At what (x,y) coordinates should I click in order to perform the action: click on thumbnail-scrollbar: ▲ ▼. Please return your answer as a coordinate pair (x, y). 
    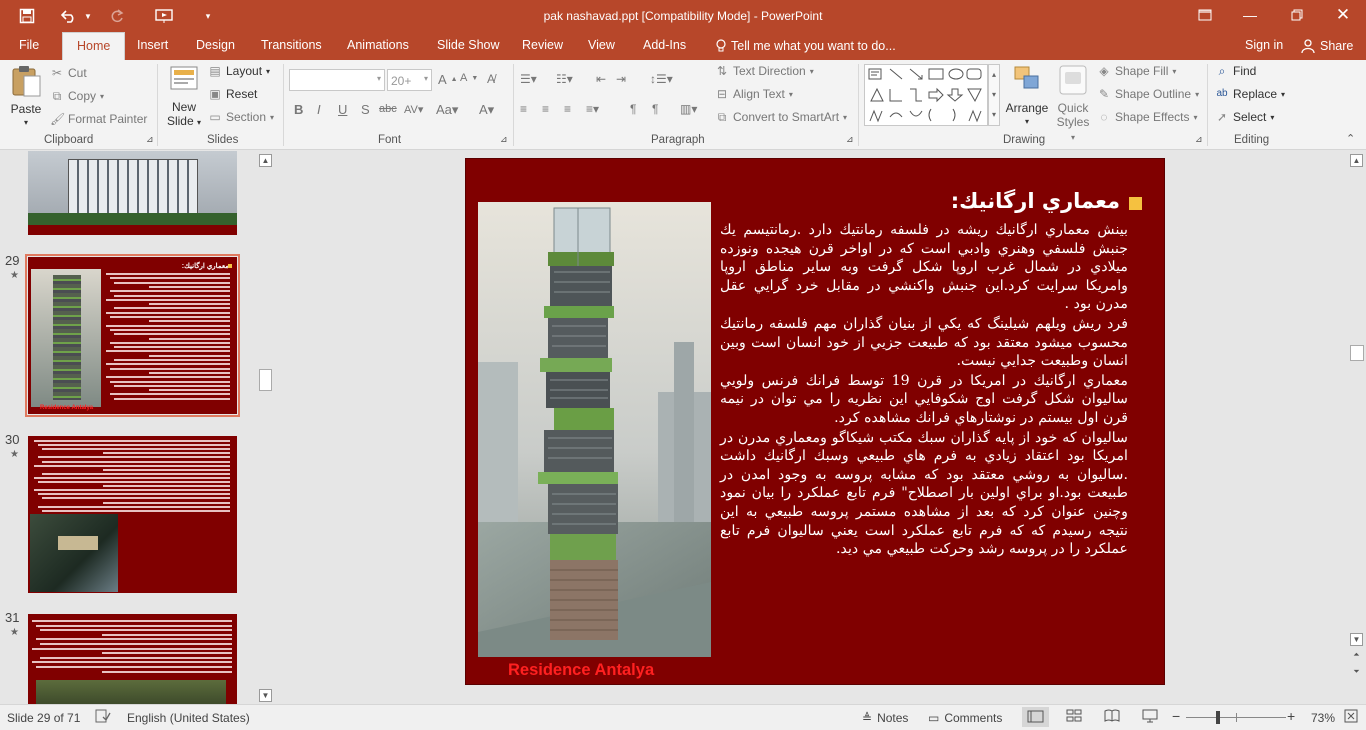
    Looking at the image, I should click on (265, 427).